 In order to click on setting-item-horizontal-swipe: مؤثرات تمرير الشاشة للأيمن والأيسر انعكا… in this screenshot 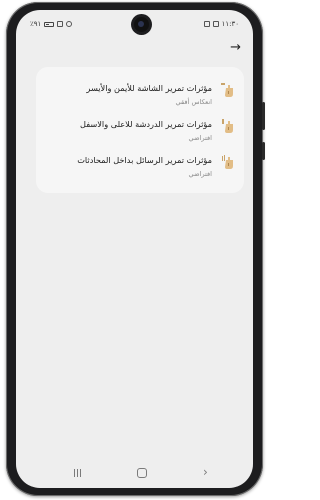, I will do `click(140, 95)`.